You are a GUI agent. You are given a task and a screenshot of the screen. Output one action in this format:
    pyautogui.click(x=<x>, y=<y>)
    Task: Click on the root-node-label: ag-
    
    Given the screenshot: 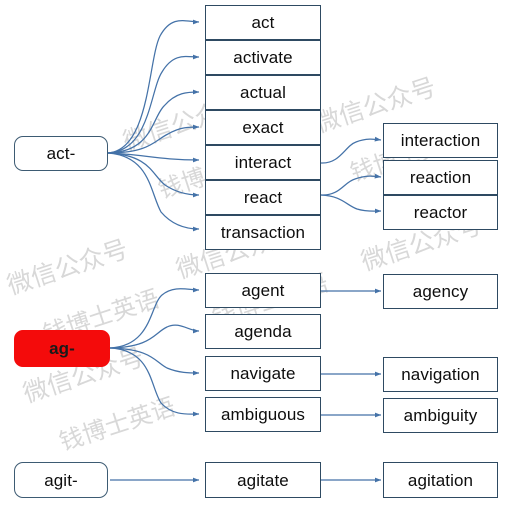 What is the action you would take?
    pyautogui.click(x=62, y=348)
    